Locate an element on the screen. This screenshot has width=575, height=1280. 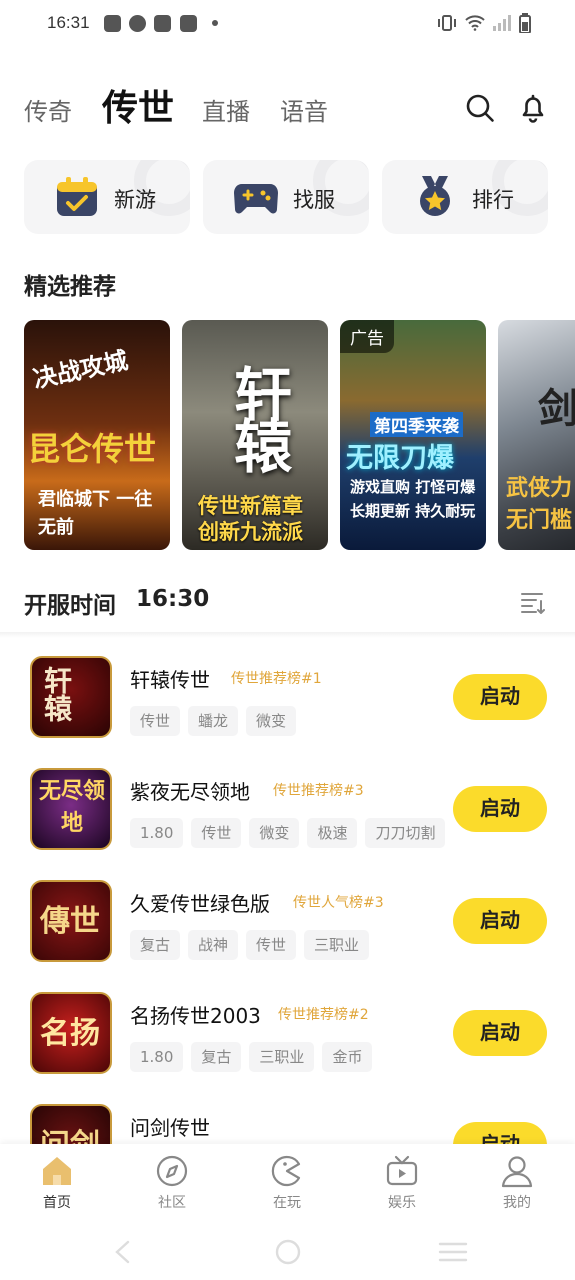
quick-link-ranking: 排行 is located at coordinates (465, 197).